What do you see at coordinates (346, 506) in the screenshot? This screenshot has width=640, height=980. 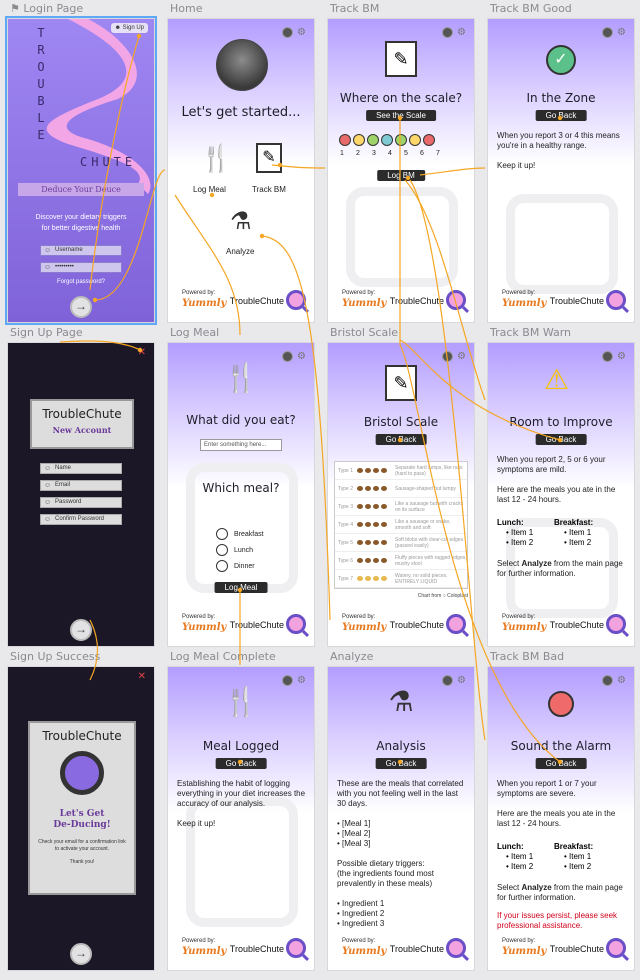 I see `bristol-type: Type 3` at bounding box center [346, 506].